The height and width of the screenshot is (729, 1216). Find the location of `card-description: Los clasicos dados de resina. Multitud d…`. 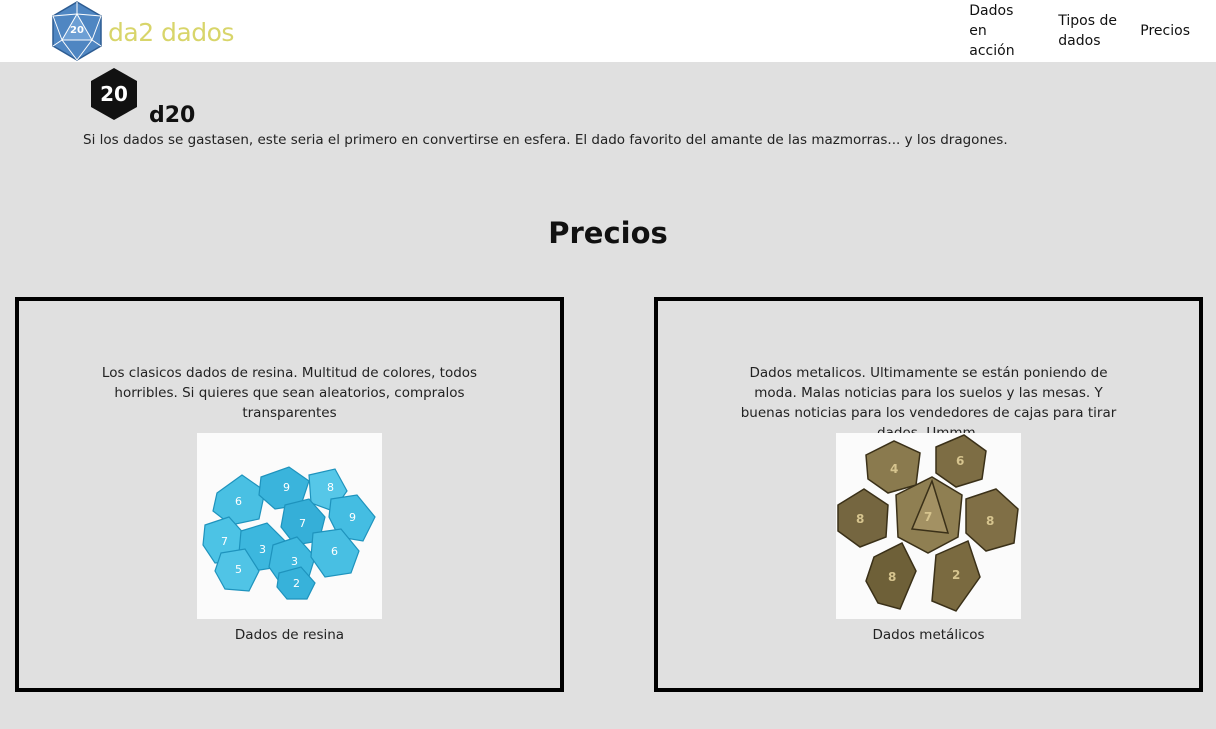

card-description: Los clasicos dados de resina. Multitud d… is located at coordinates (289, 393).